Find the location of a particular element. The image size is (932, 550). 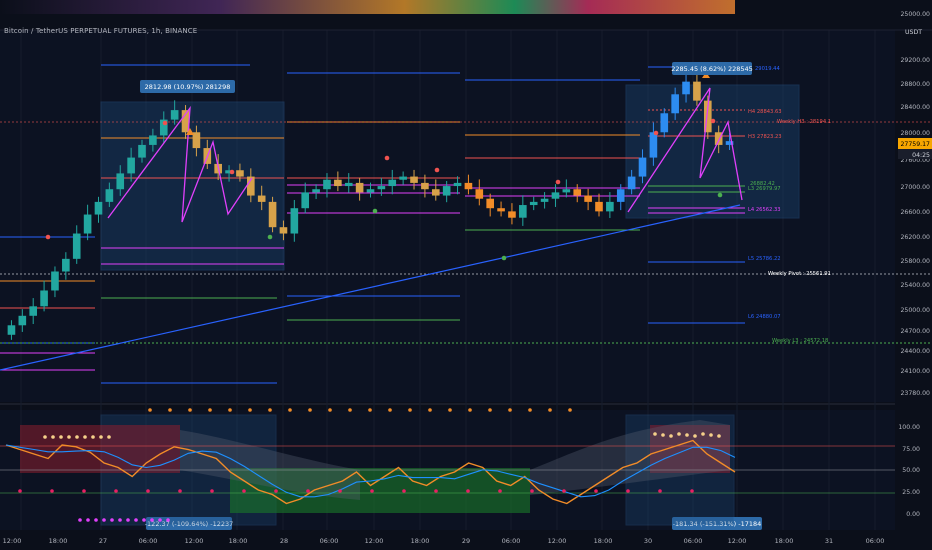

price-tick-9: 25800.00 is located at coordinates (915, 261).